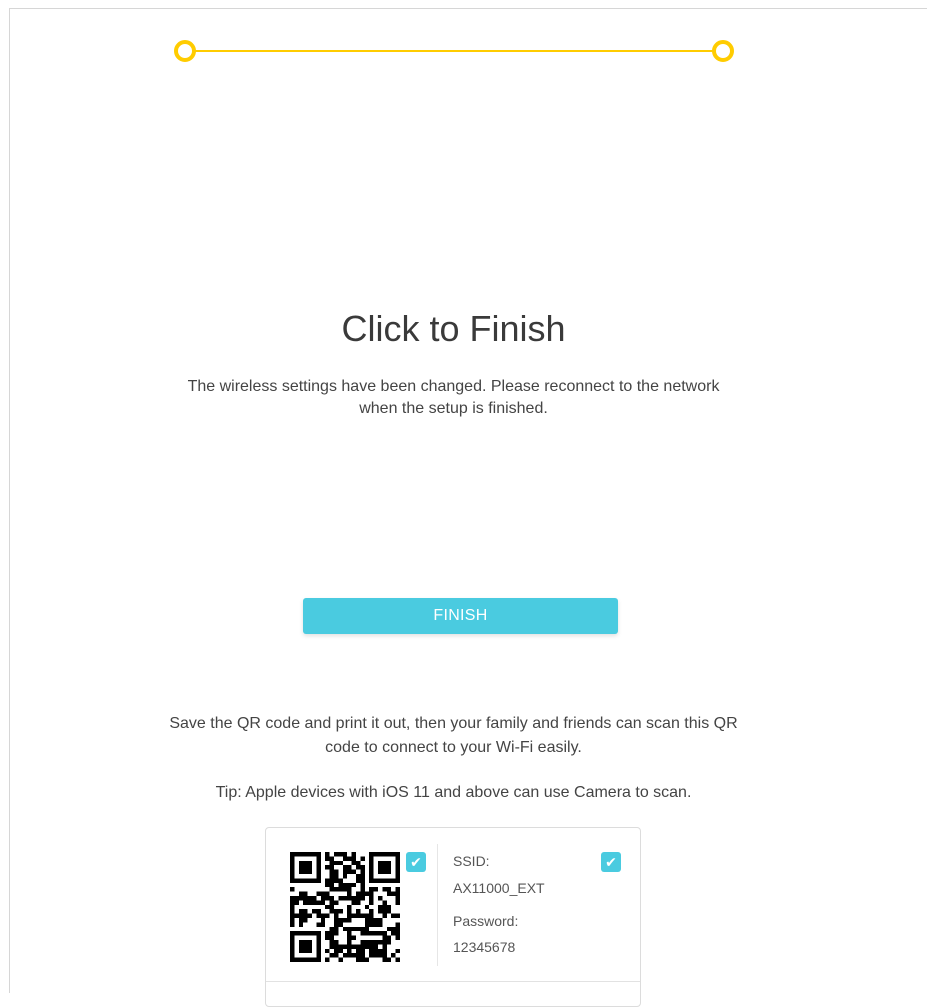  What do you see at coordinates (486, 921) in the screenshot?
I see `password-label: Password:` at bounding box center [486, 921].